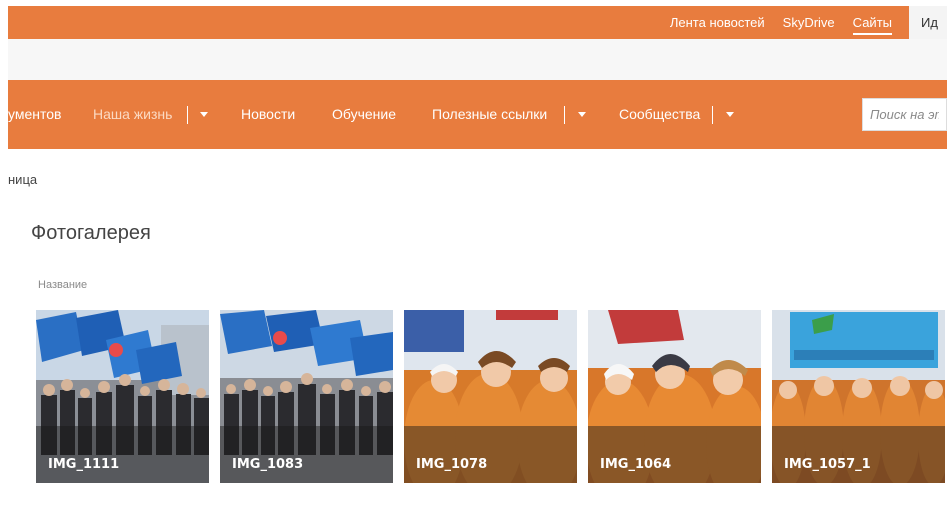  I want to click on suite-bar: Лента новостей SkyDrive Сайты Ид, so click(477, 22).